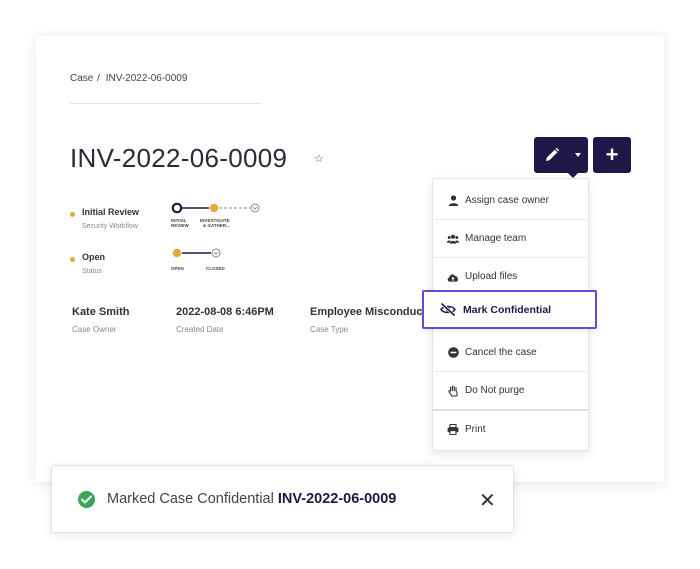 This screenshot has width=700, height=569. Describe the element at coordinates (552, 157) in the screenshot. I see `pencil-icon` at that location.